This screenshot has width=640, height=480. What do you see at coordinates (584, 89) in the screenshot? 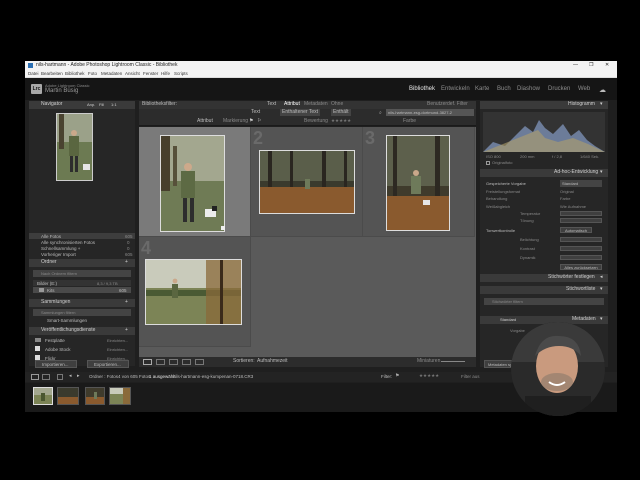
I see `module-web: Web` at bounding box center [584, 89].